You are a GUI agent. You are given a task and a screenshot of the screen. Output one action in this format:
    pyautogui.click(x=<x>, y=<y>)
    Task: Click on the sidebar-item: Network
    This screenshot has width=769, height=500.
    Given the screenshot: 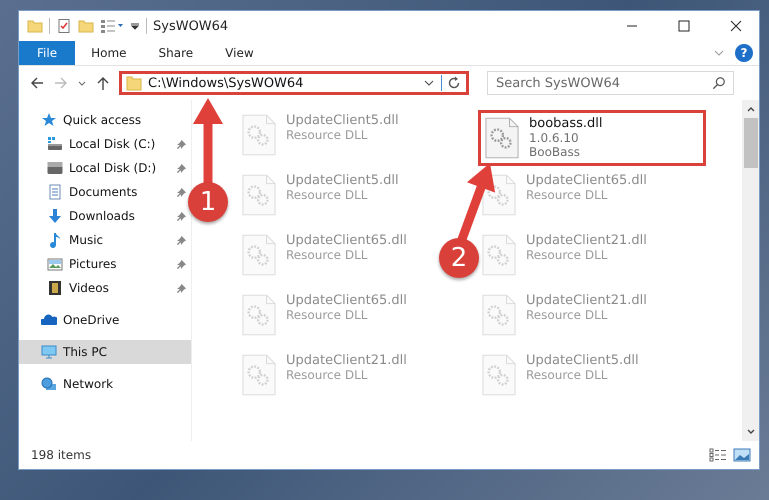 What is the action you would take?
    pyautogui.click(x=105, y=384)
    